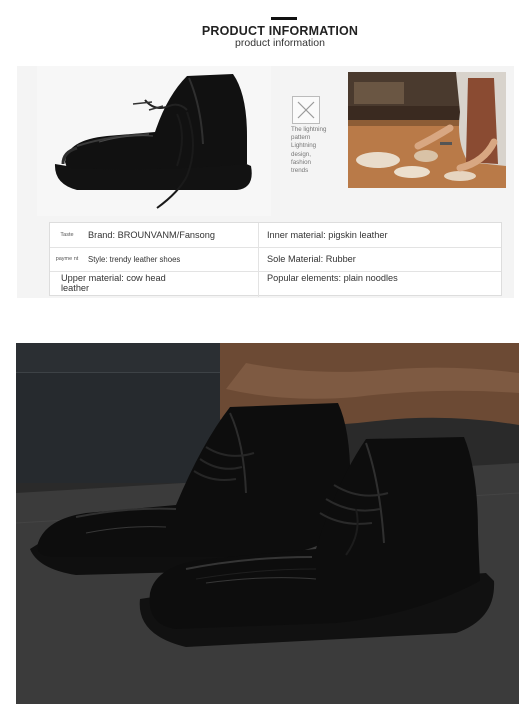 The image size is (530, 704). I want to click on craft-caption-line: fashion, so click(301, 162).